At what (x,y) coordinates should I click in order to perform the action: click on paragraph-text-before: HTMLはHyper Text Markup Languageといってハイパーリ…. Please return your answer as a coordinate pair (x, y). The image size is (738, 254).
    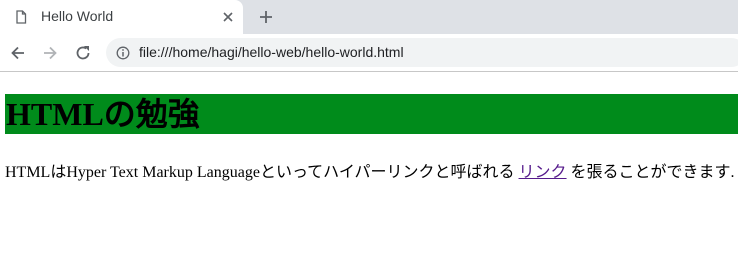
    Looking at the image, I should click on (262, 172).